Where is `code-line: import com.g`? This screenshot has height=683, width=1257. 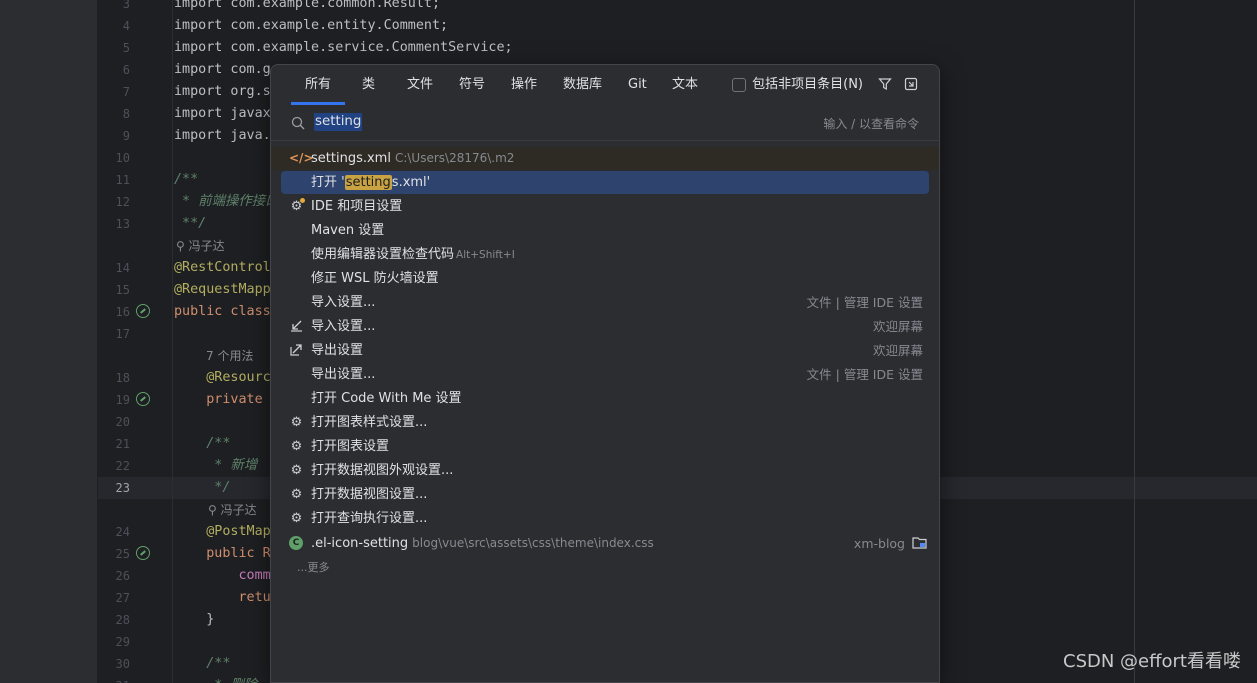 code-line: import com.g is located at coordinates (222, 70).